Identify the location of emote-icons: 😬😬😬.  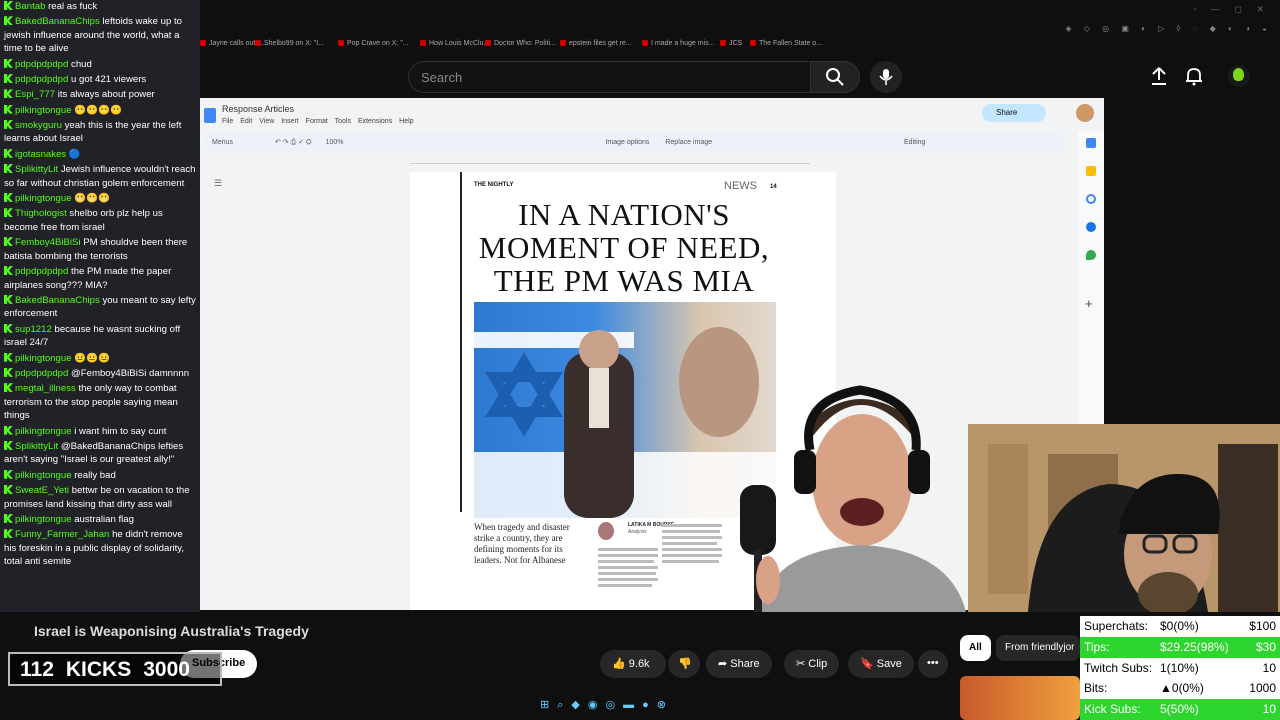
(92, 198).